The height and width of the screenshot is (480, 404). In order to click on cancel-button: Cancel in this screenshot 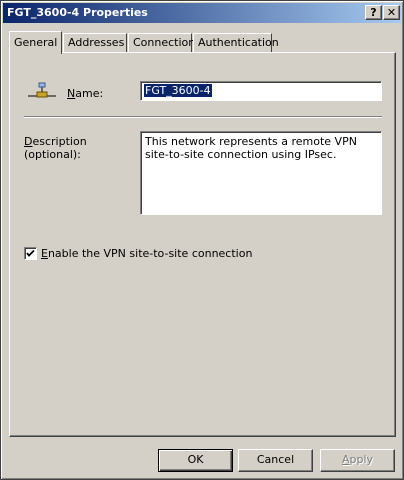, I will do `click(275, 460)`.